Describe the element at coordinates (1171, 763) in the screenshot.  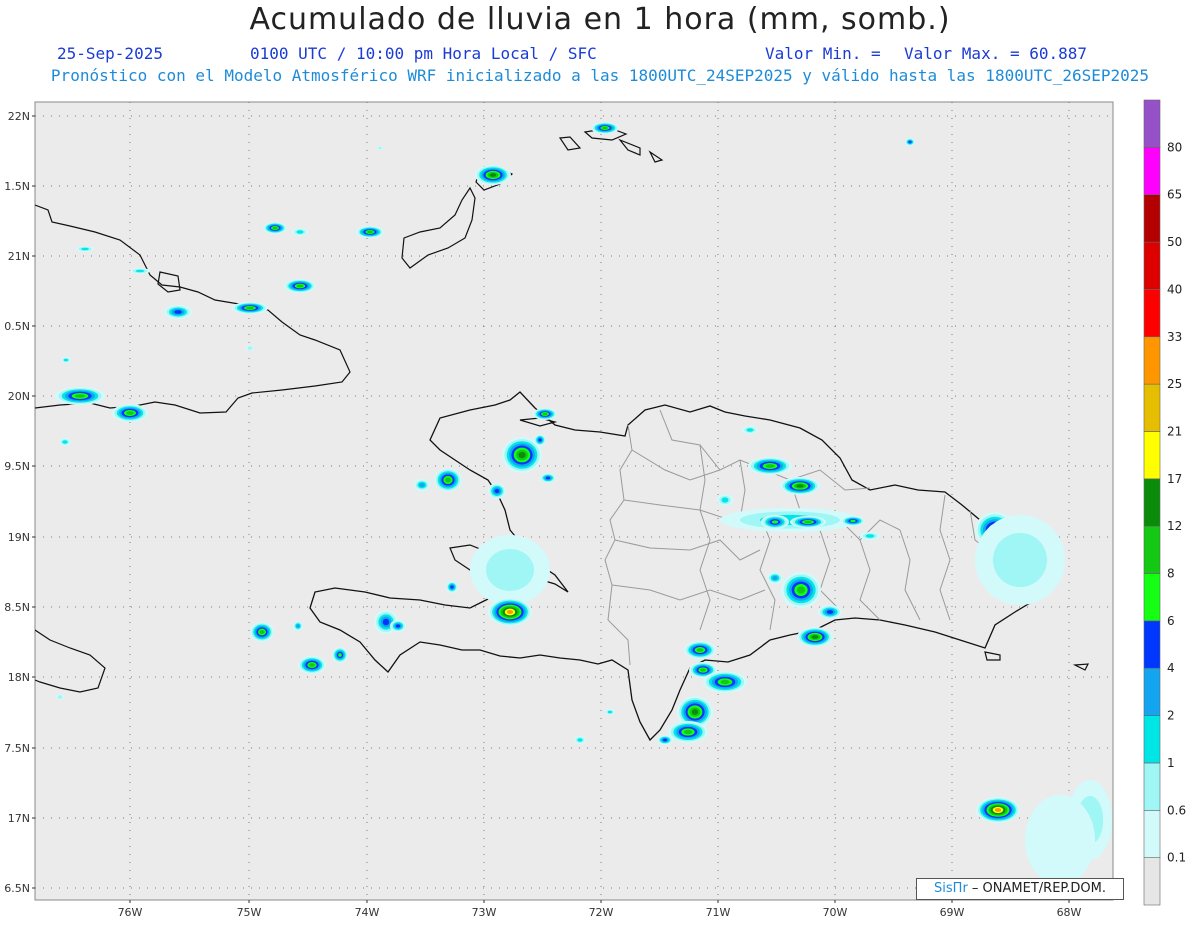
I see `colorbar-label: 1` at that location.